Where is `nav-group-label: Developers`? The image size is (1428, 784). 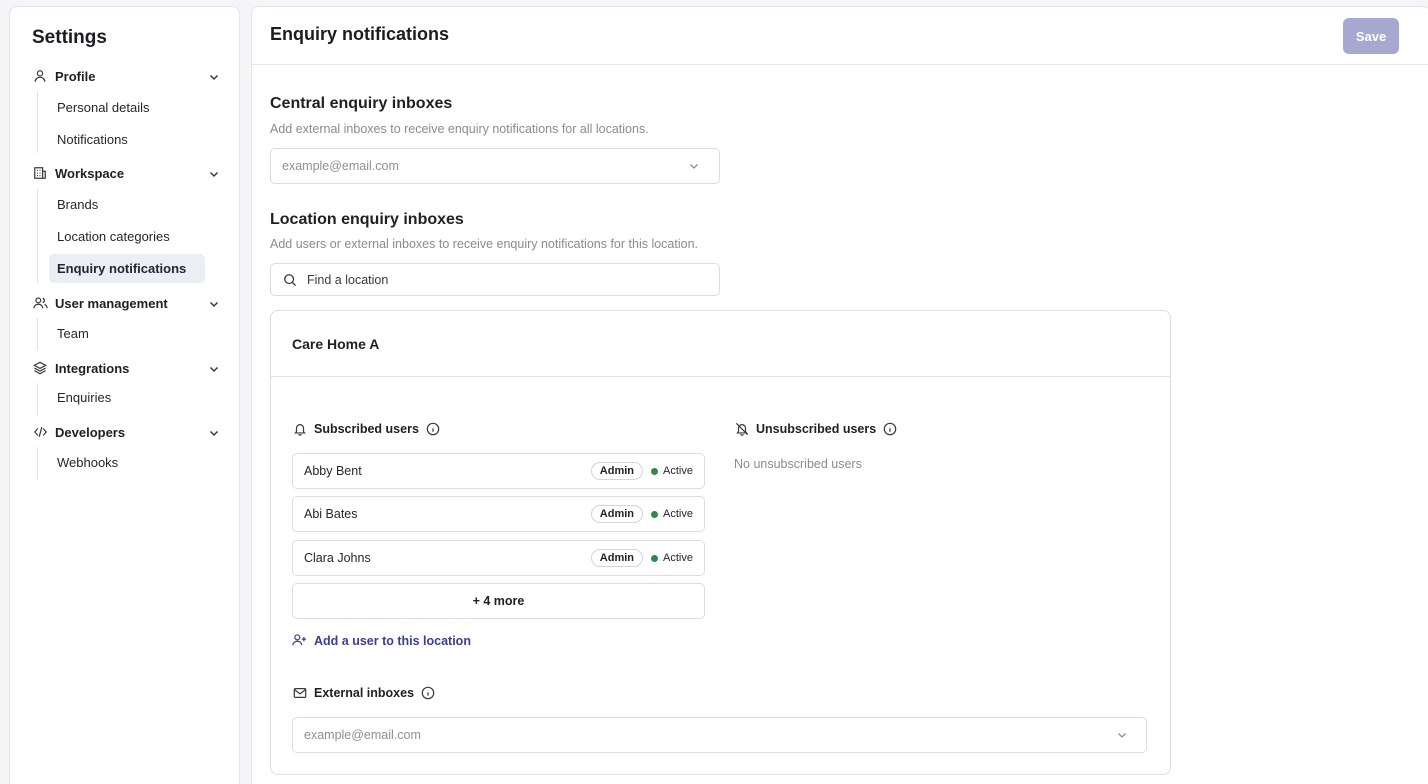 nav-group-label: Developers is located at coordinates (90, 432).